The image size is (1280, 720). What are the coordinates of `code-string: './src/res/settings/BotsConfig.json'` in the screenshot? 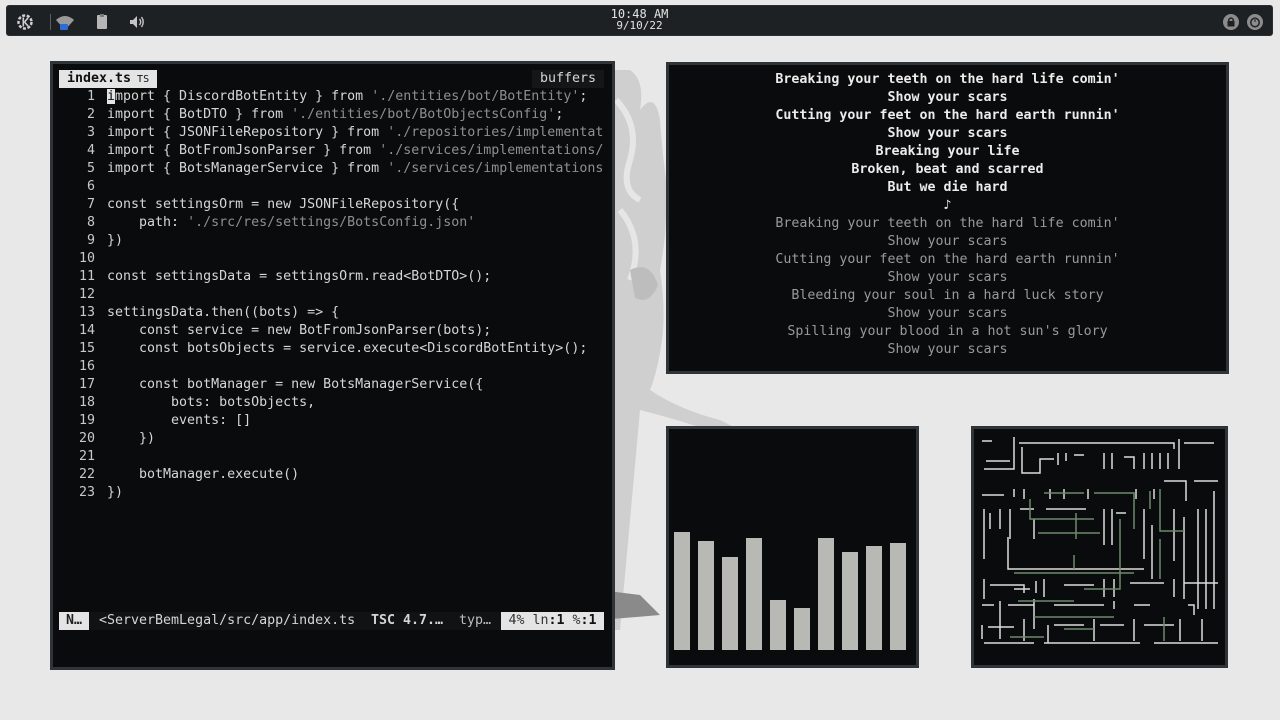 It's located at (331, 222).